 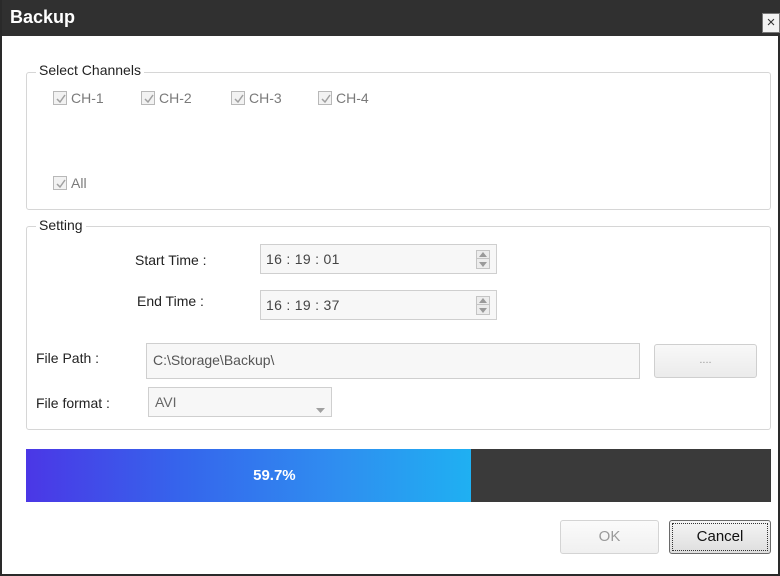 I want to click on channel-label: CH-3, so click(x=265, y=98).